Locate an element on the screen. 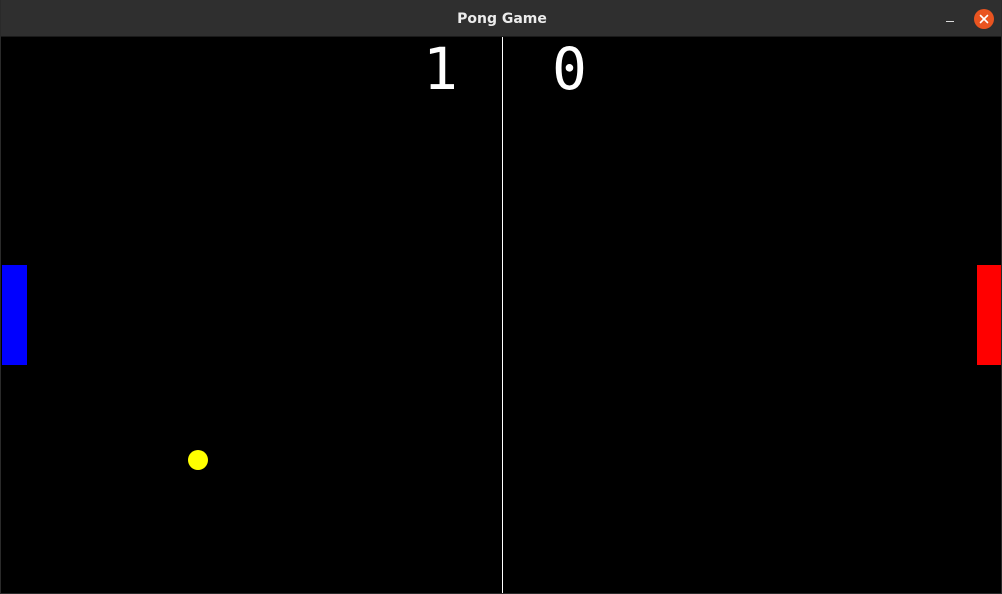 The image size is (1002, 594). left-player-score: 1 is located at coordinates (440, 69).